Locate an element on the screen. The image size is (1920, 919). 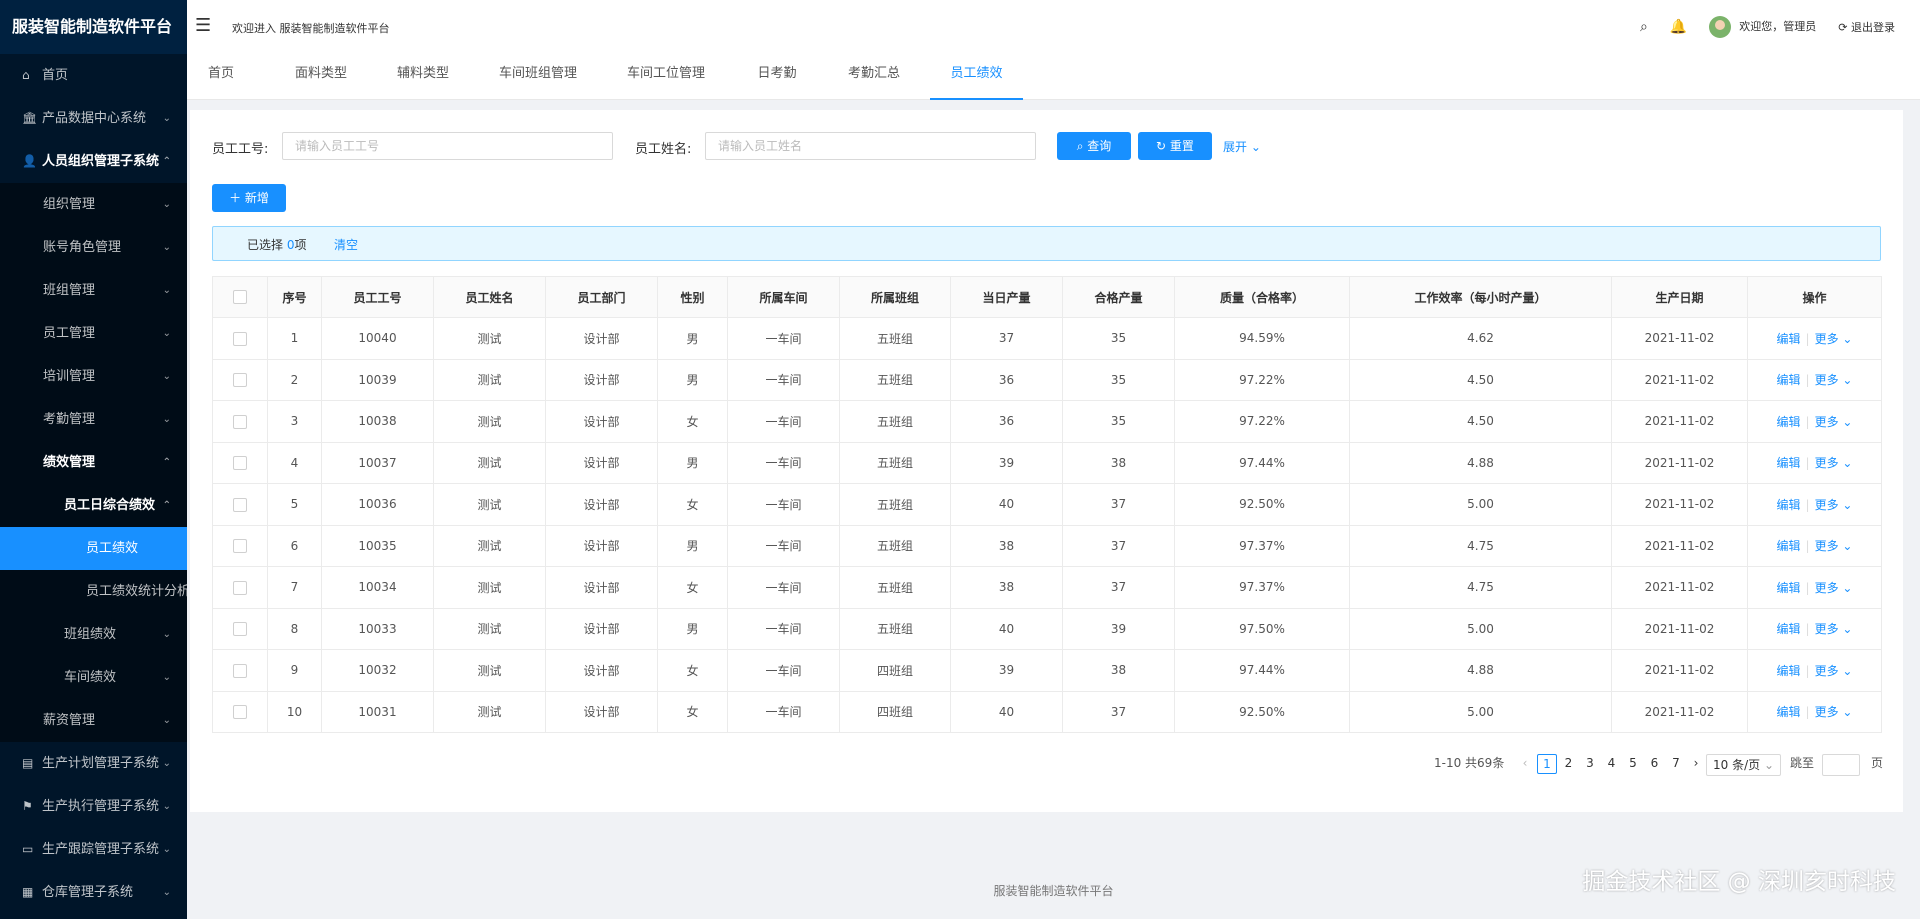
page-size-select: 10 条/页 ⌄ is located at coordinates (1744, 765).